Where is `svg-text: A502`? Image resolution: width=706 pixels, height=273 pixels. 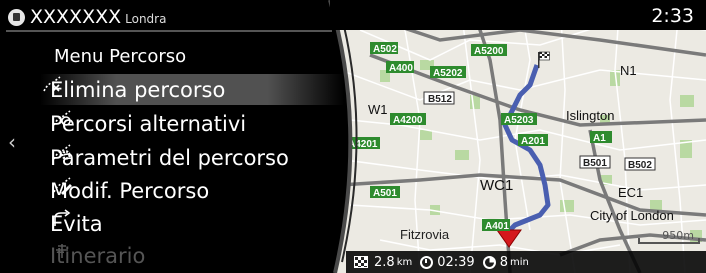
svg-text: A502 is located at coordinates (385, 49).